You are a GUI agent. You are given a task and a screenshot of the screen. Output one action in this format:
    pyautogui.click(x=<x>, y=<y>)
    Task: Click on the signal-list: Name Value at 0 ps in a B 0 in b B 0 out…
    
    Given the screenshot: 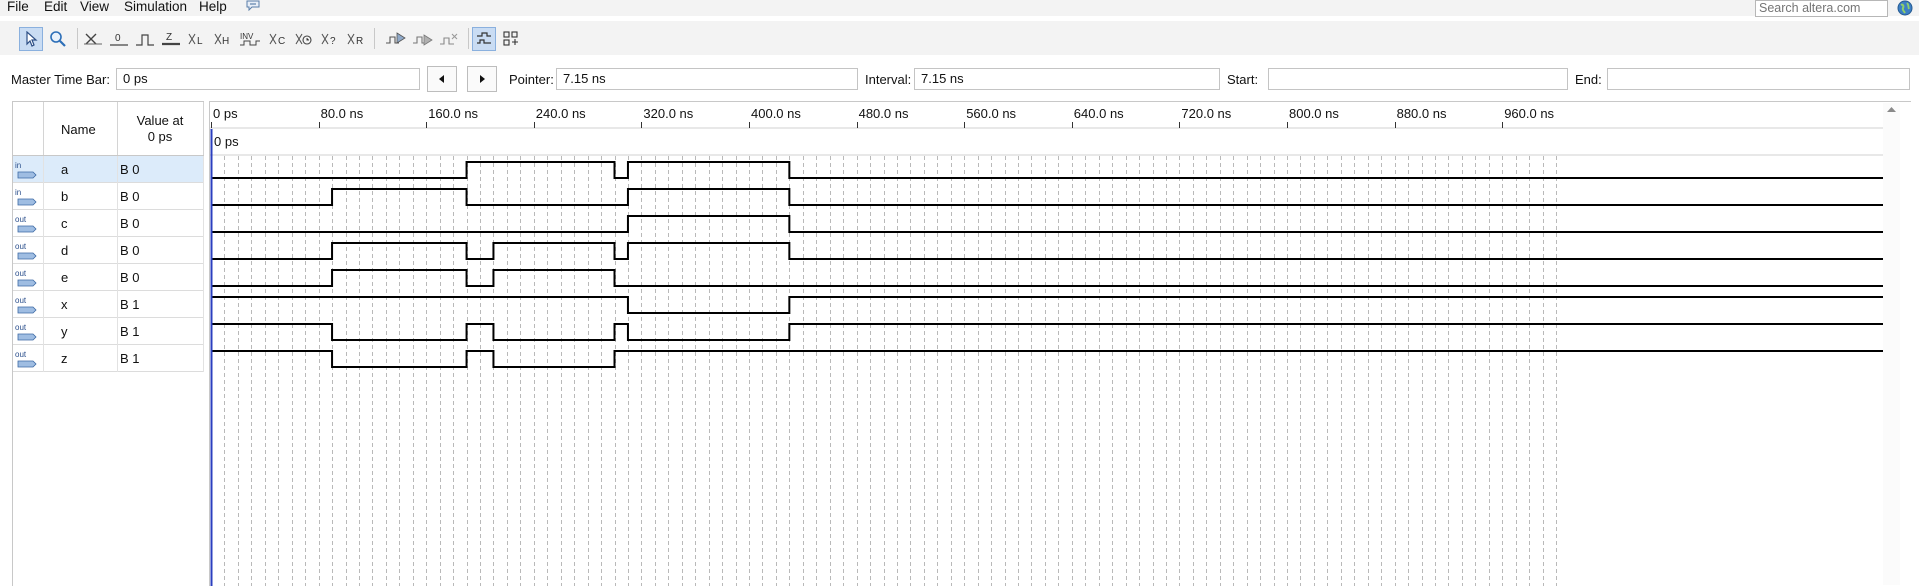 What is the action you would take?
    pyautogui.click(x=108, y=343)
    